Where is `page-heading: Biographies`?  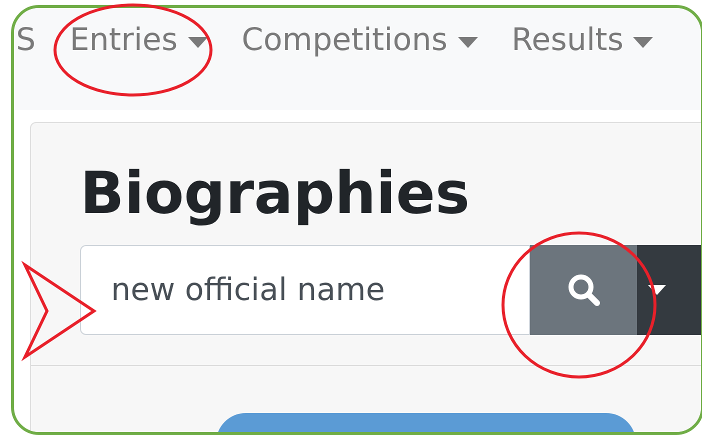 page-heading: Biographies is located at coordinates (275, 193).